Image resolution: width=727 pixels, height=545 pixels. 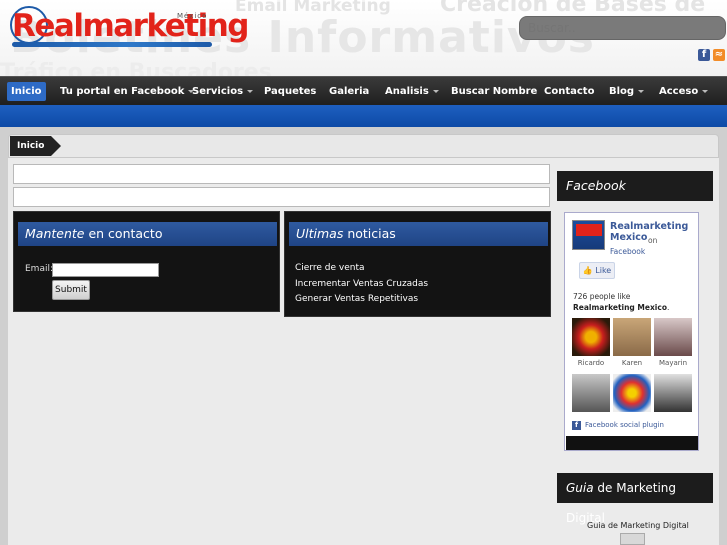 I want to click on nav-item-tu-portal-en-facebook: Tu portal en Facebook, so click(x=127, y=91).